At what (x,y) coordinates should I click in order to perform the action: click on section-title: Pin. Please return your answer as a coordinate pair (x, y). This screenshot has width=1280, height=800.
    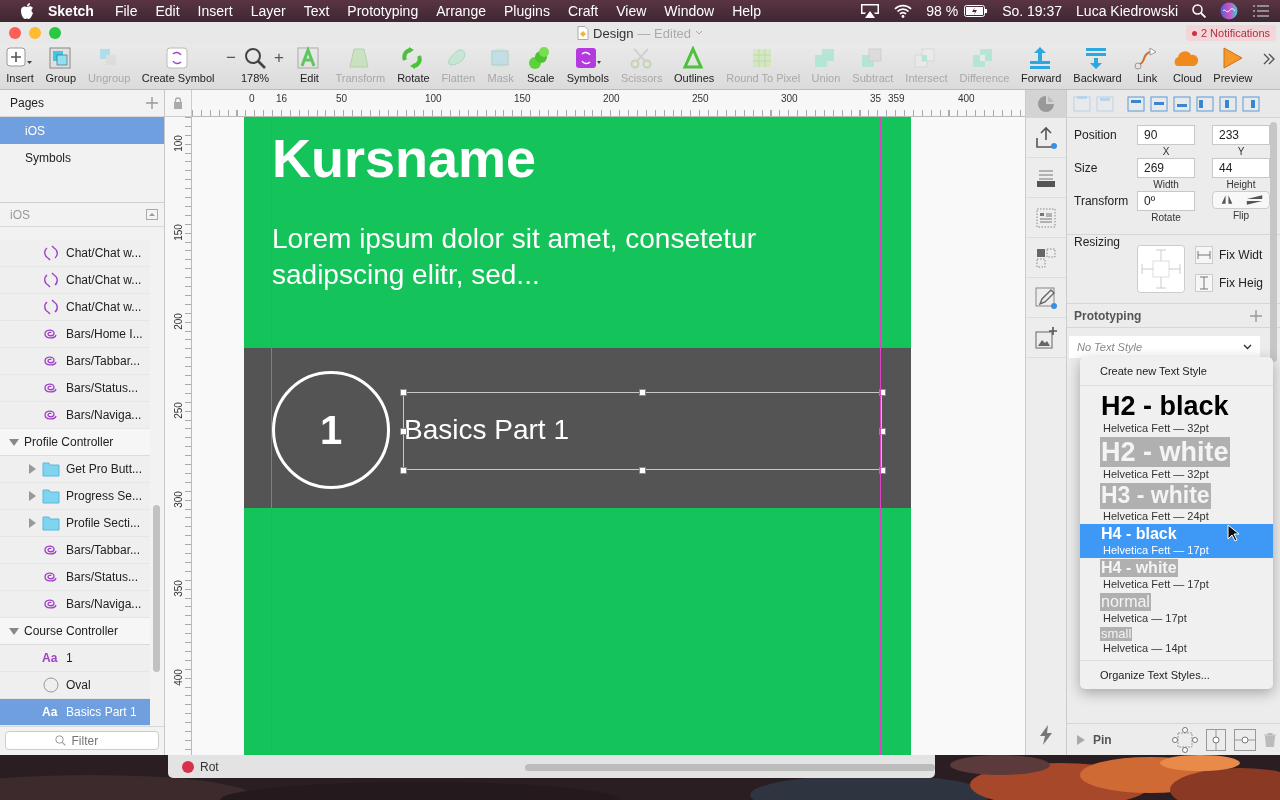
    Looking at the image, I should click on (1102, 739).